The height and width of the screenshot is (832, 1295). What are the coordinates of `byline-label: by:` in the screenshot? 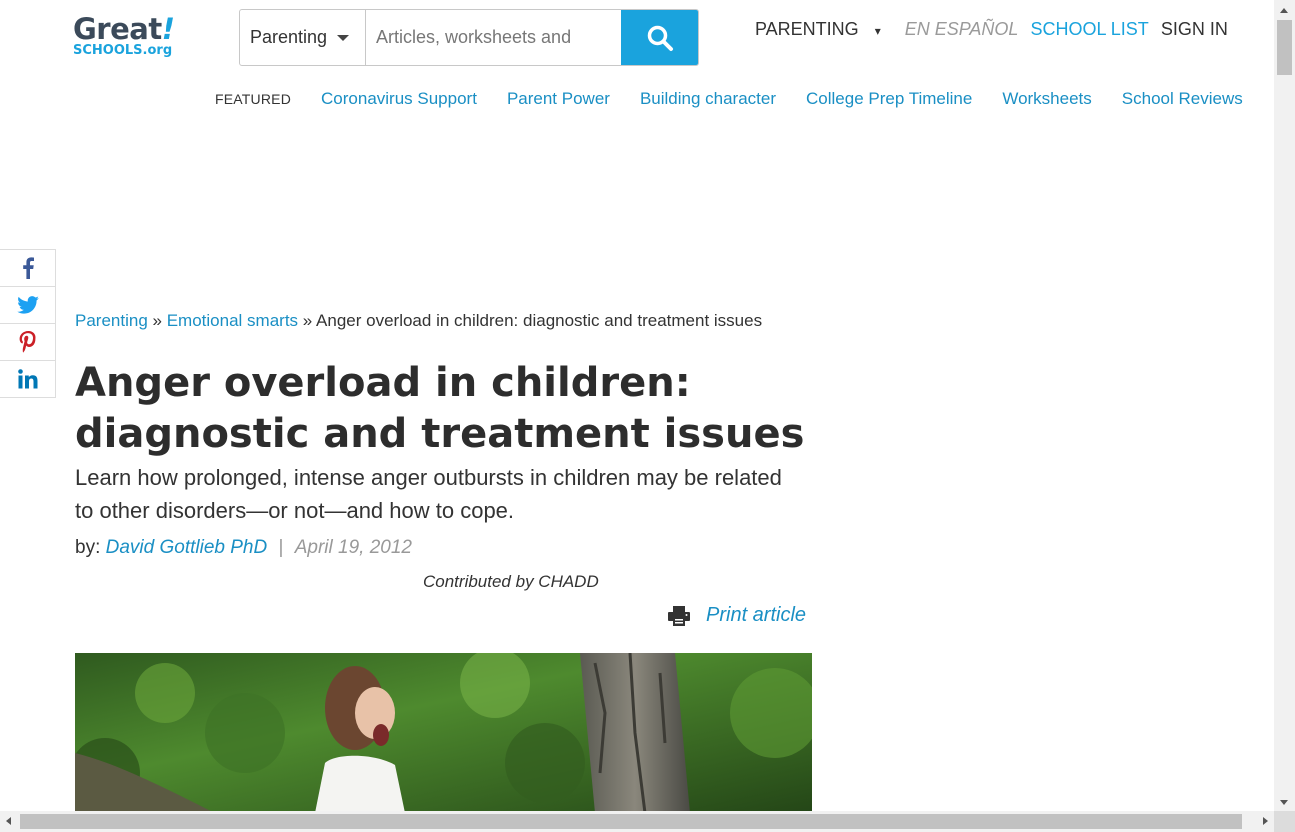 It's located at (88, 547).